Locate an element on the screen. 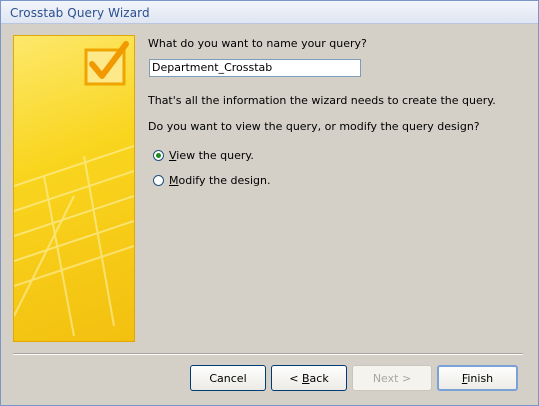 The image size is (539, 406). view-query-label: View the query. is located at coordinates (211, 155).